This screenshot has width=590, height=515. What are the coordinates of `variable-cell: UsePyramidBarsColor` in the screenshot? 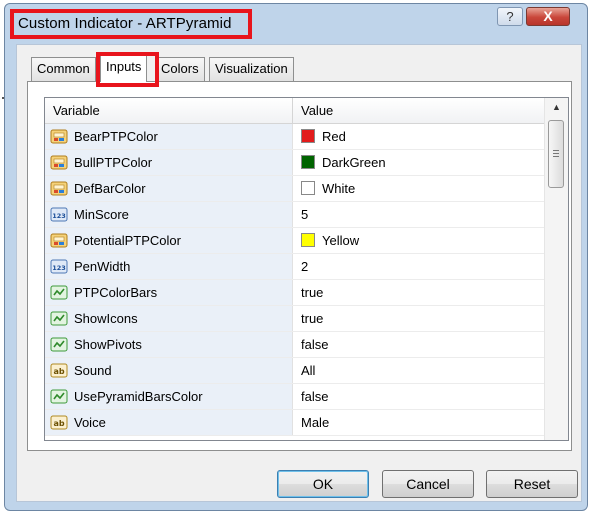 It's located at (169, 396).